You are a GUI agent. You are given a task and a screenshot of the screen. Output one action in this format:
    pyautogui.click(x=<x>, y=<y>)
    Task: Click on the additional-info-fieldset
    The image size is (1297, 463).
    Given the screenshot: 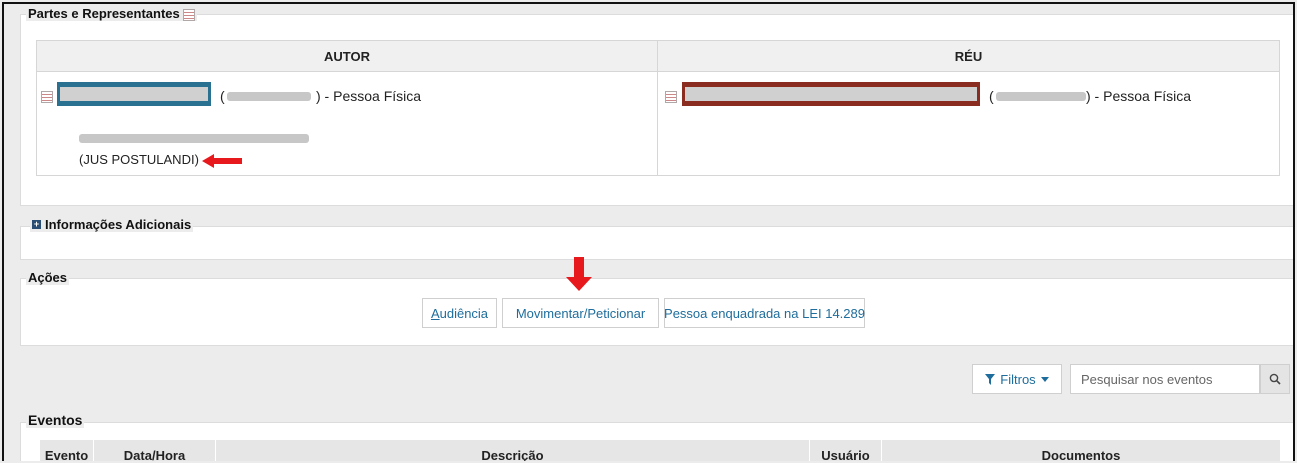 What is the action you would take?
    pyautogui.click(x=656, y=243)
    